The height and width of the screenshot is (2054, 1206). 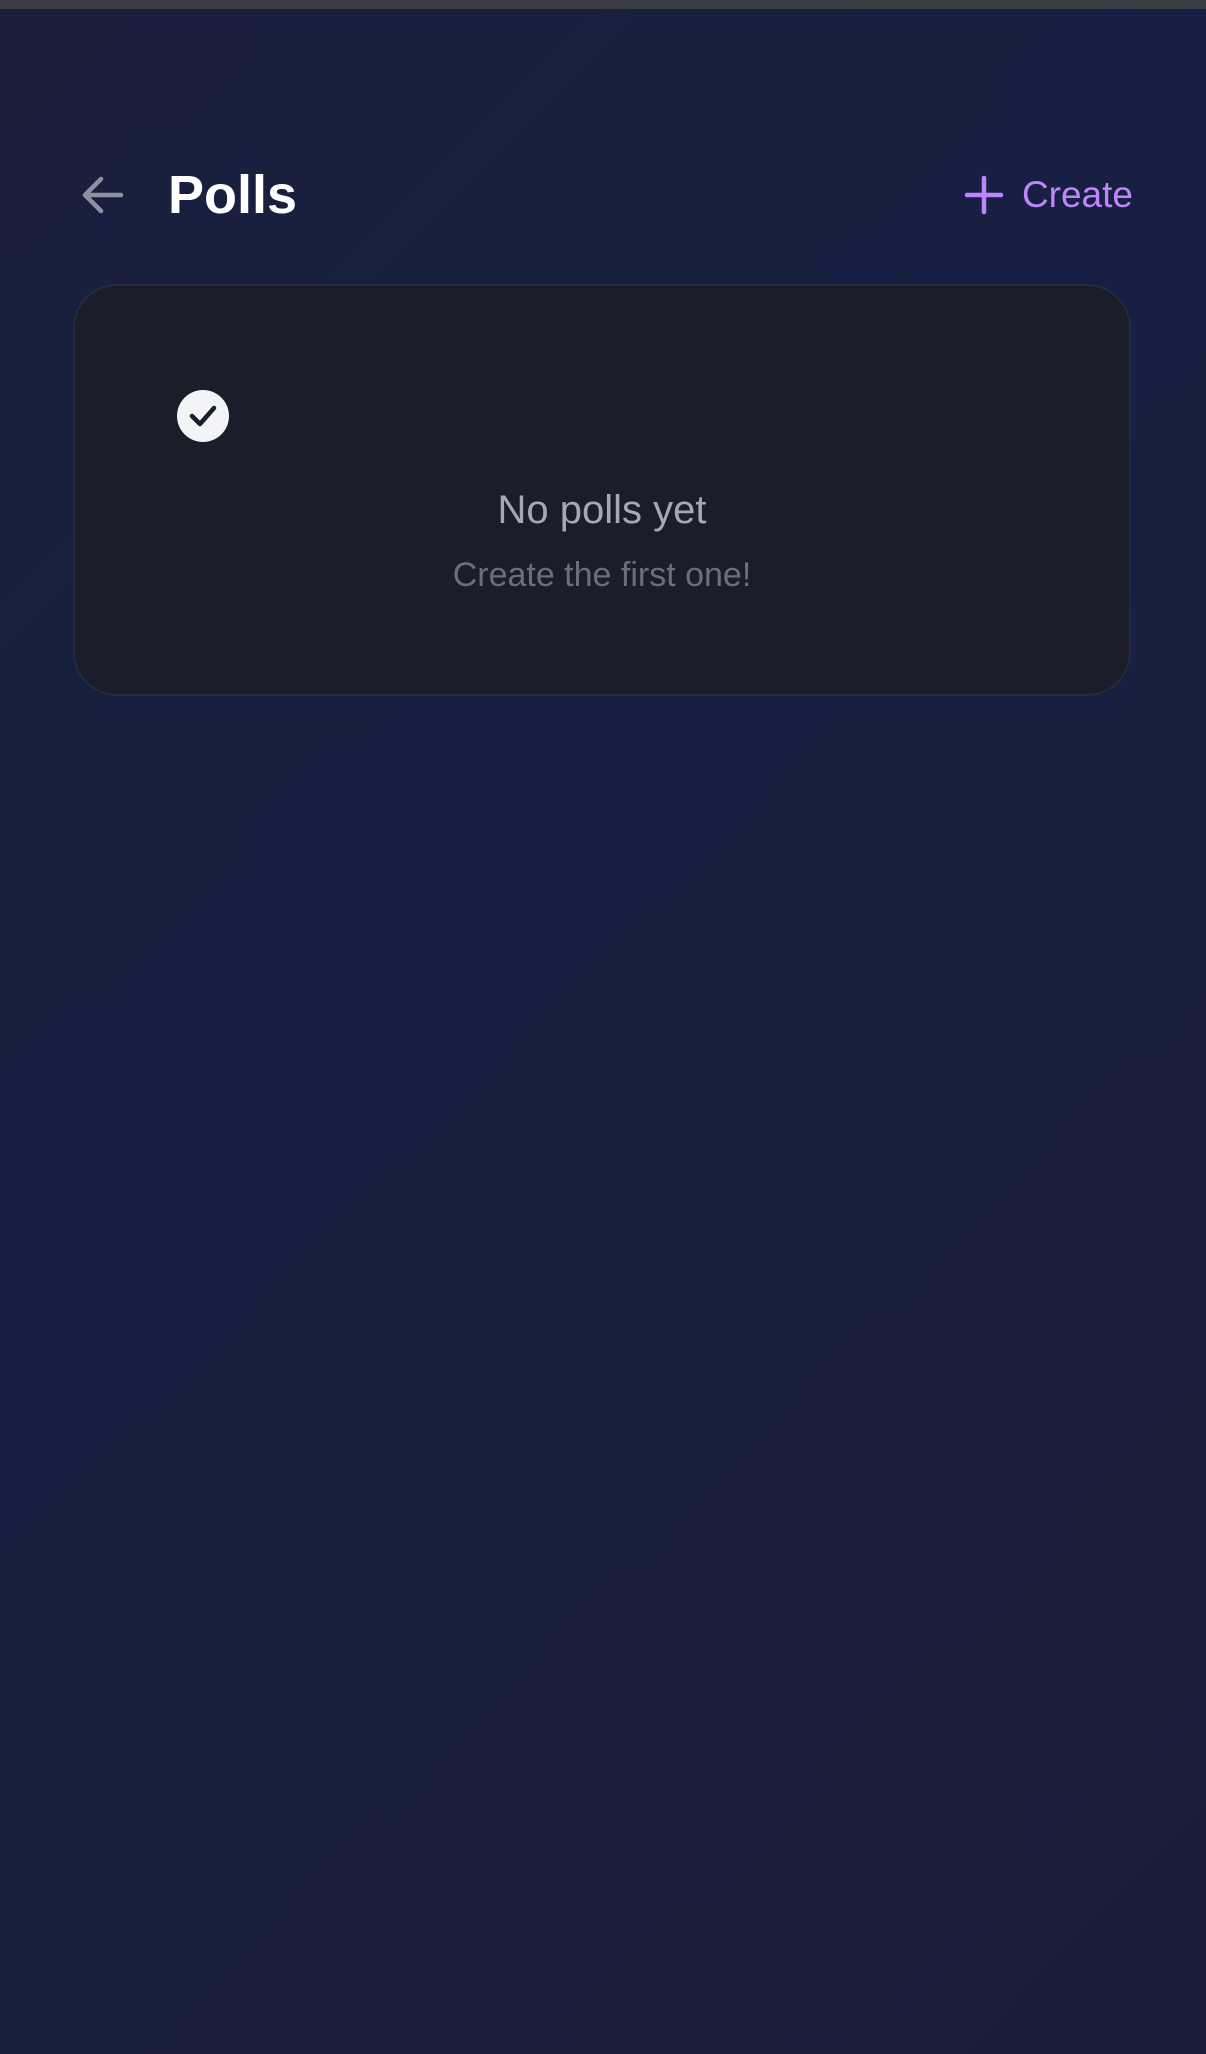 I want to click on page-header: Polls Create, so click(x=603, y=195).